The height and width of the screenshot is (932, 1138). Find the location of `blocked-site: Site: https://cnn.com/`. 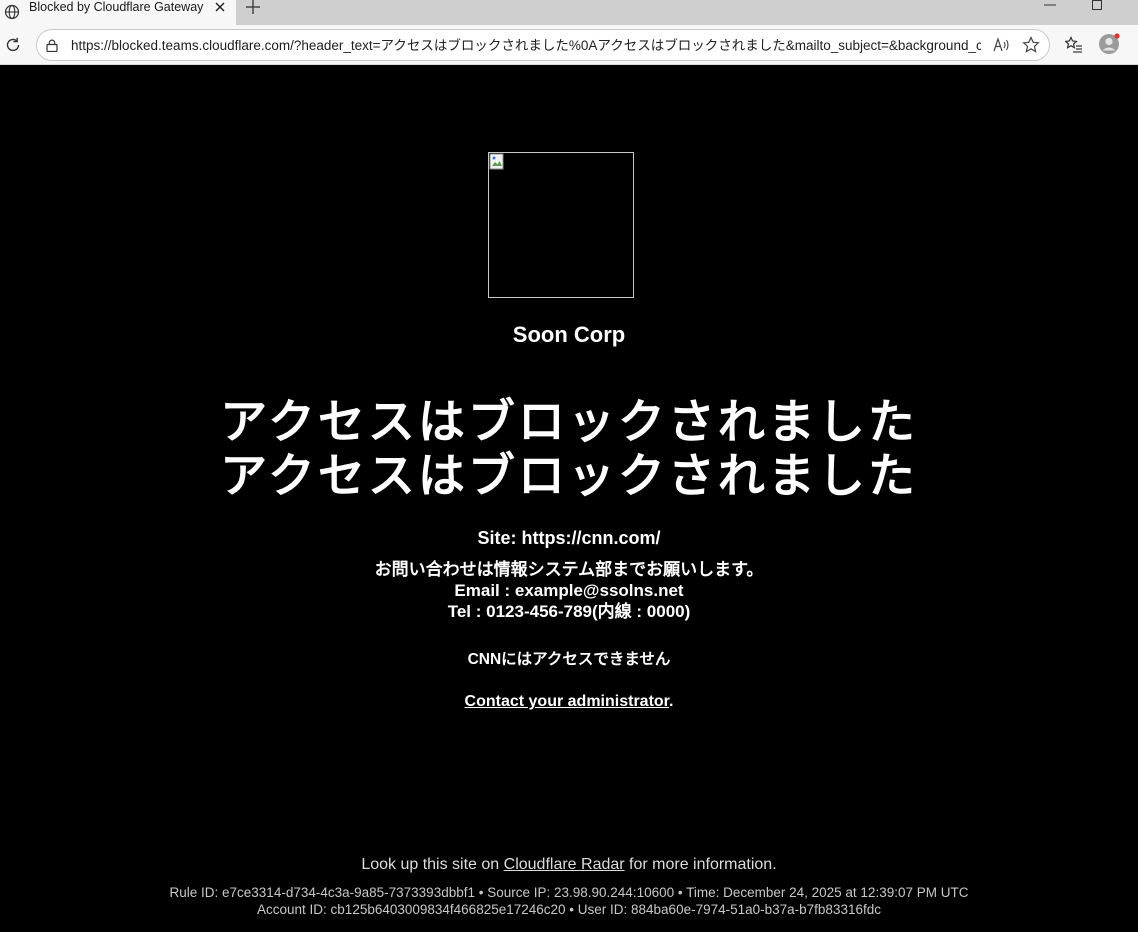

blocked-site: Site: https://cnn.com/ is located at coordinates (569, 538).